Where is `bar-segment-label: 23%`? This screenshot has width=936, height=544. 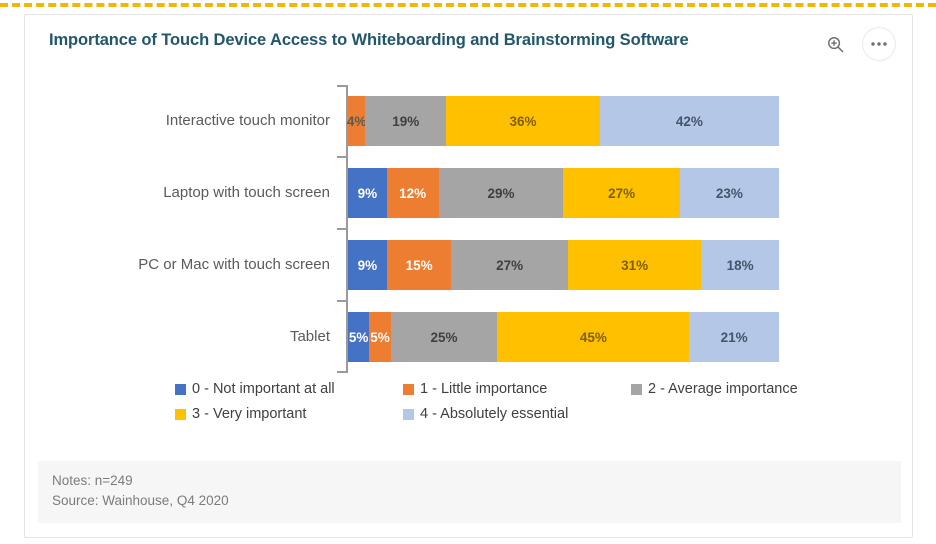 bar-segment-label: 23% is located at coordinates (729, 193).